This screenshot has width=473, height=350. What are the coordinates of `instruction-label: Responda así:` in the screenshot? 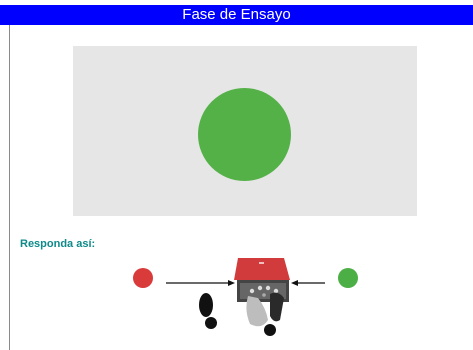 It's located at (58, 244).